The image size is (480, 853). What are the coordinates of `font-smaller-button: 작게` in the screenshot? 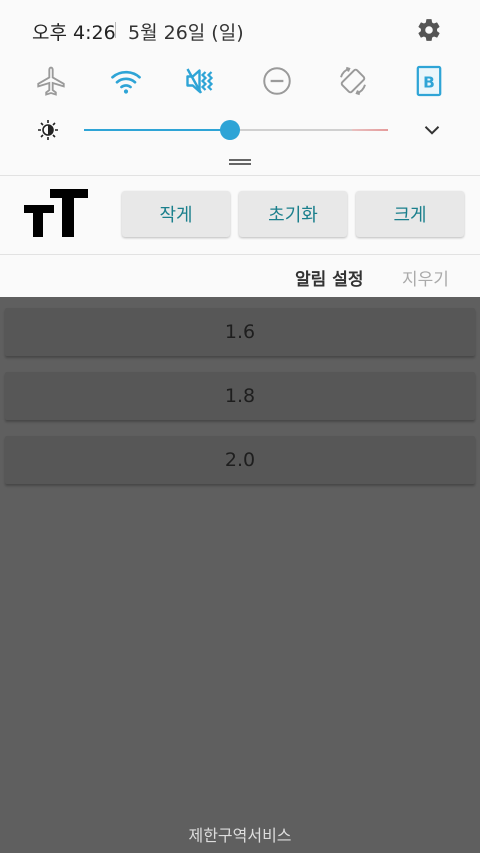 It's located at (176, 214).